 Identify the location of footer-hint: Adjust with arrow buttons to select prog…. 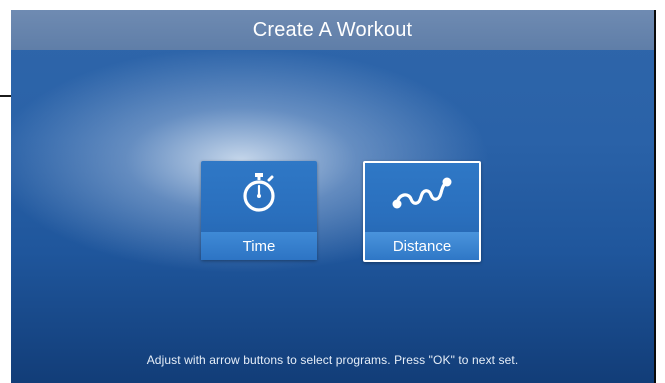
(332, 360).